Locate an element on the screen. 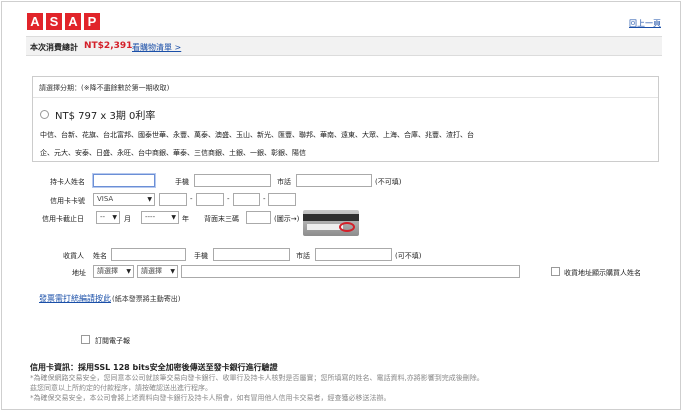  expiry-label: 信用卡截止日 is located at coordinates (63, 219).